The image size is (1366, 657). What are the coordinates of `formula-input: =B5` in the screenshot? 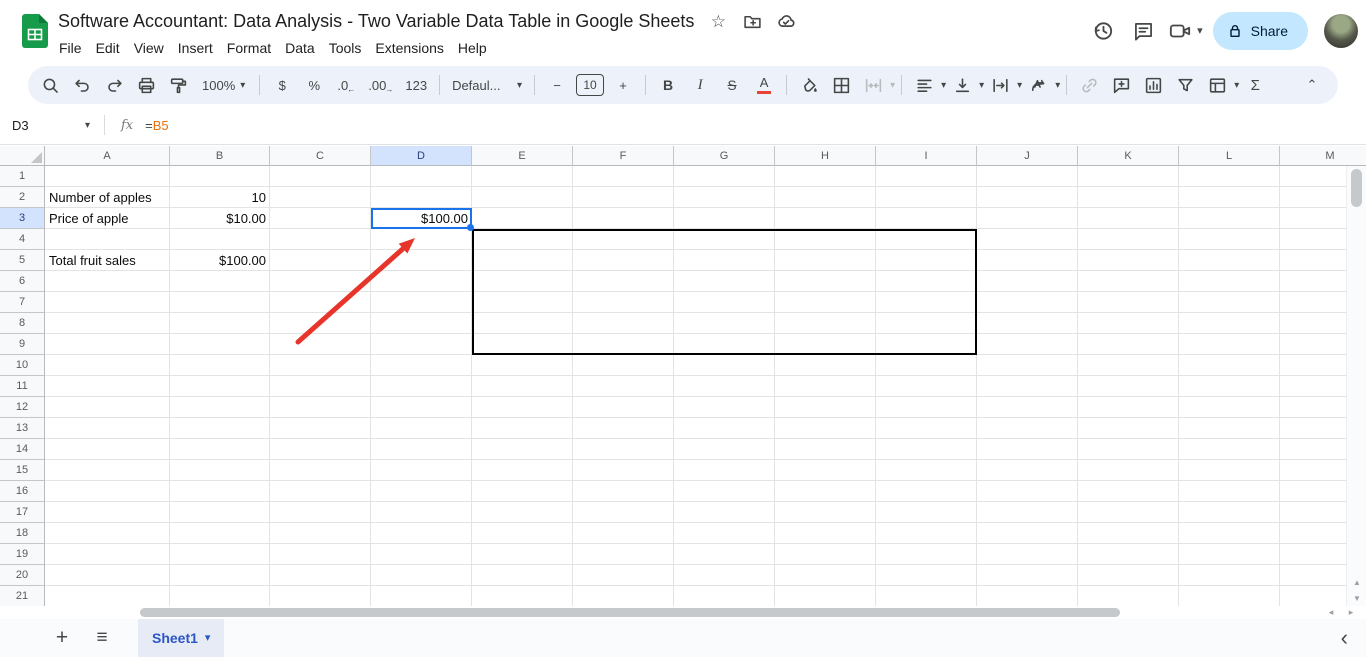 It's located at (157, 125).